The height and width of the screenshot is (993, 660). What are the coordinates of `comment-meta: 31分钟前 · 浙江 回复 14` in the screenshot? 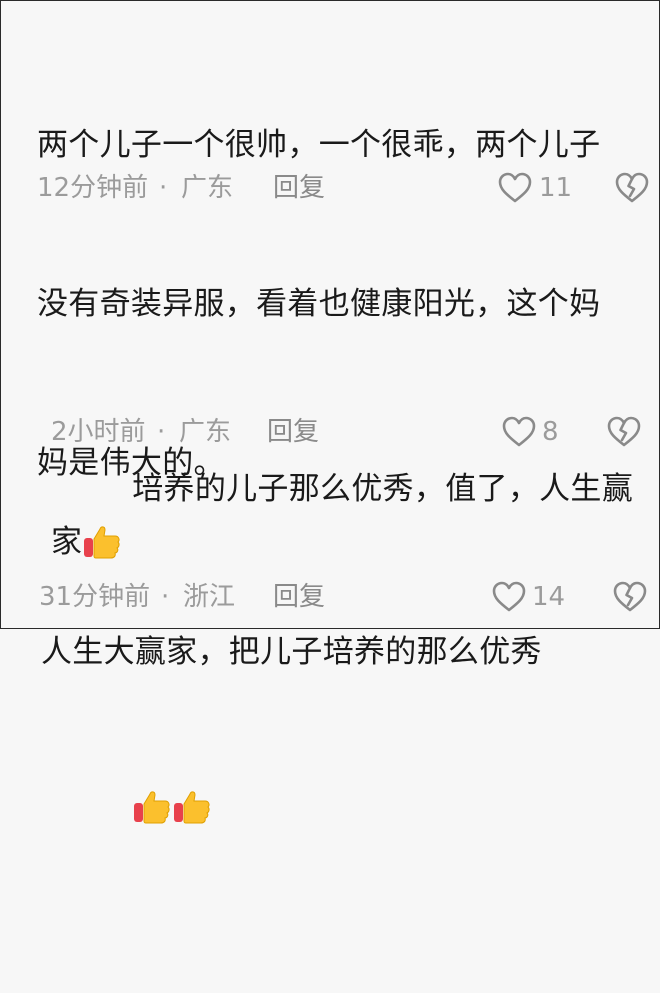 It's located at (330, 597).